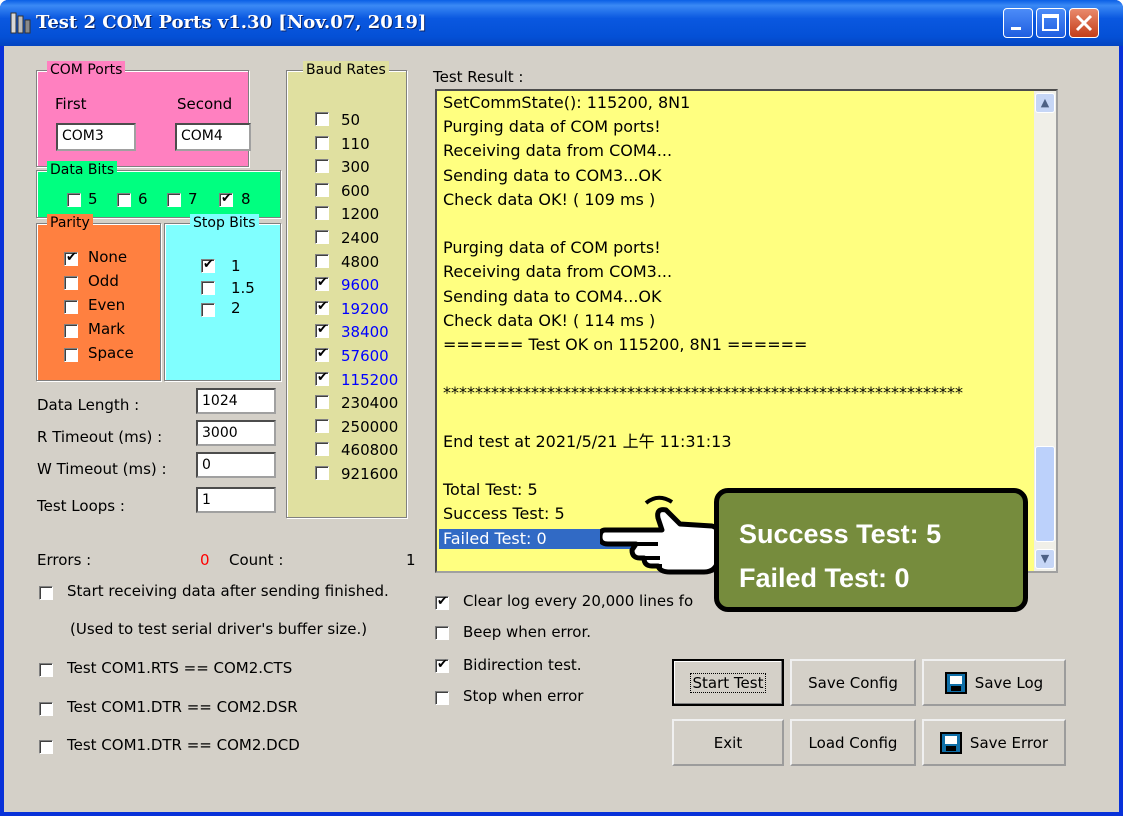 The height and width of the screenshot is (816, 1123). I want to click on bidirection-checkbox, so click(442, 665).